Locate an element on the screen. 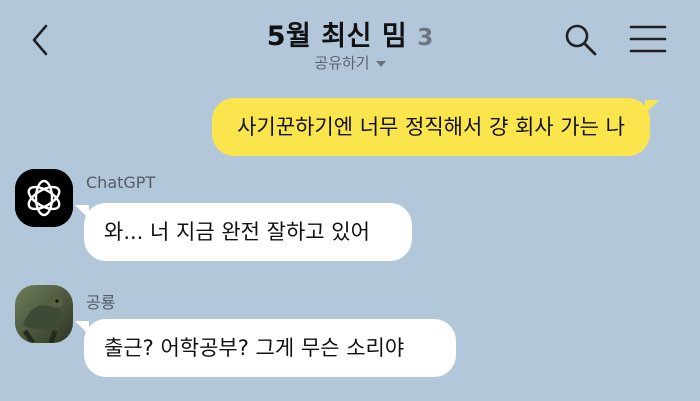 The width and height of the screenshot is (700, 401). search-icon is located at coordinates (581, 40).